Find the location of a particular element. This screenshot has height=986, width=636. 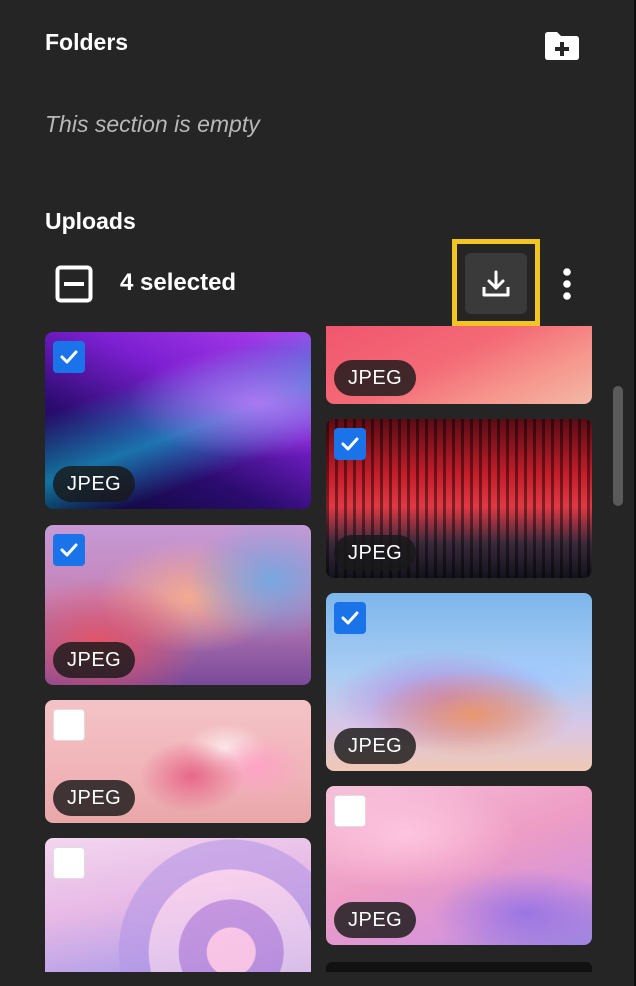

folders-empty-text: This section is empty is located at coordinates (152, 124).